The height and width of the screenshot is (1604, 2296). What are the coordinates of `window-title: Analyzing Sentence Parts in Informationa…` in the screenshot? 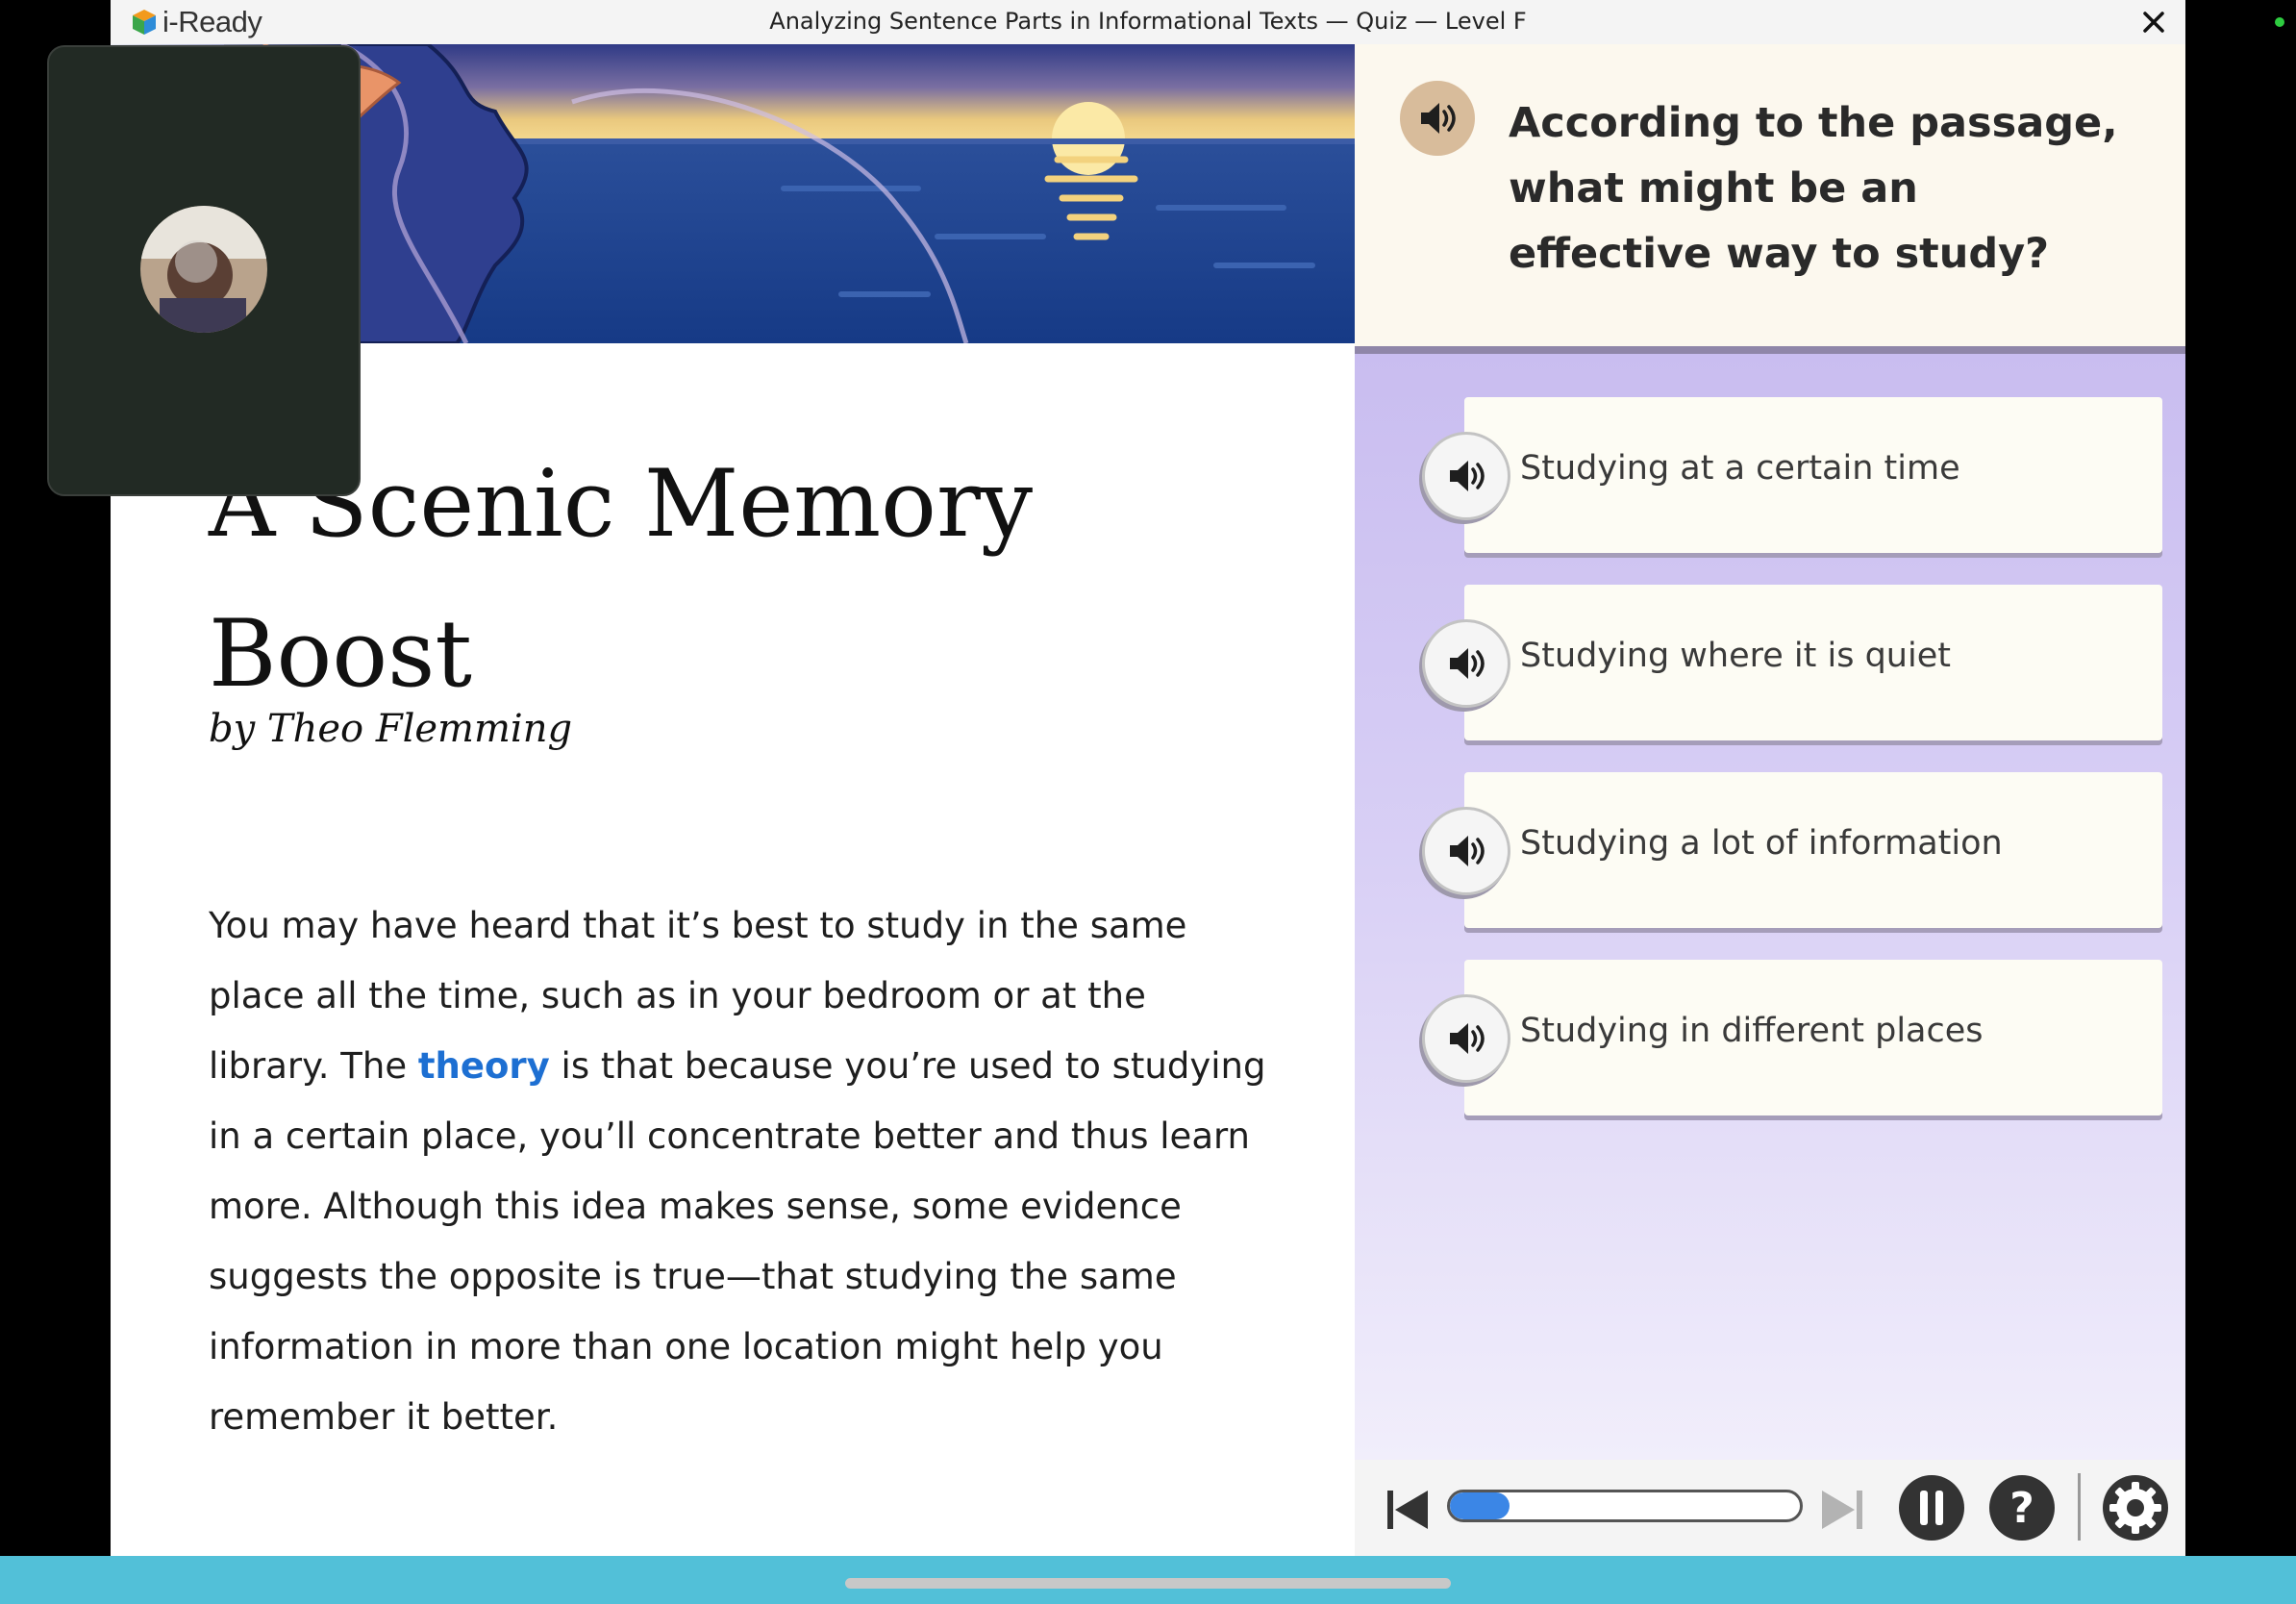 It's located at (1148, 21).